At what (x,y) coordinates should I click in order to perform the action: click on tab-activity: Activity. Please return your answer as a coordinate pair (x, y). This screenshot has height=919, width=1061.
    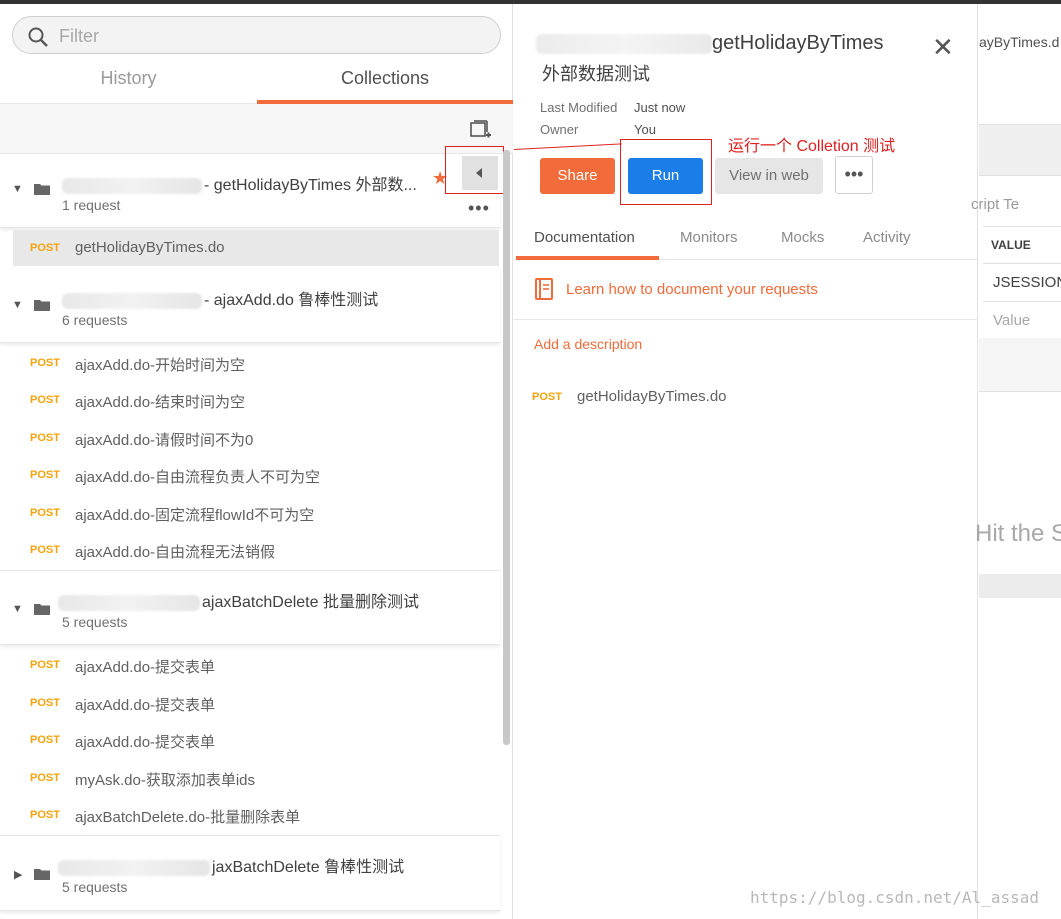
    Looking at the image, I should click on (887, 237).